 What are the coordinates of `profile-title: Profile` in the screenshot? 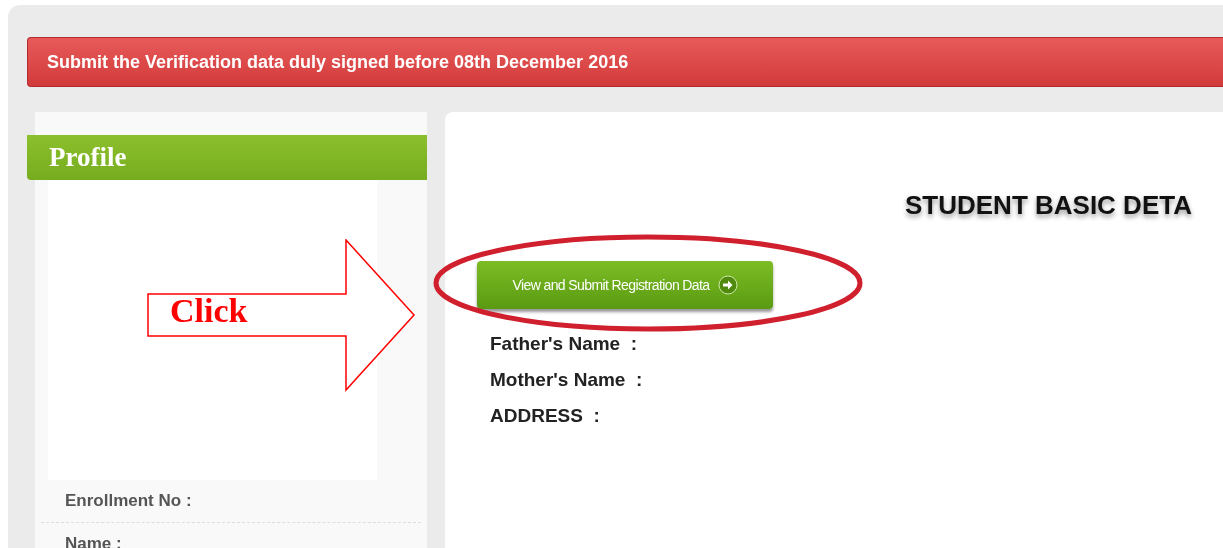 It's located at (88, 157).